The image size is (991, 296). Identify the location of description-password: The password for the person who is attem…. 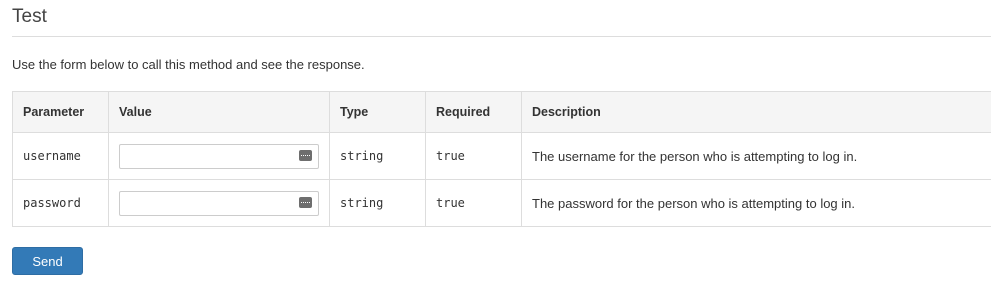
(756, 203).